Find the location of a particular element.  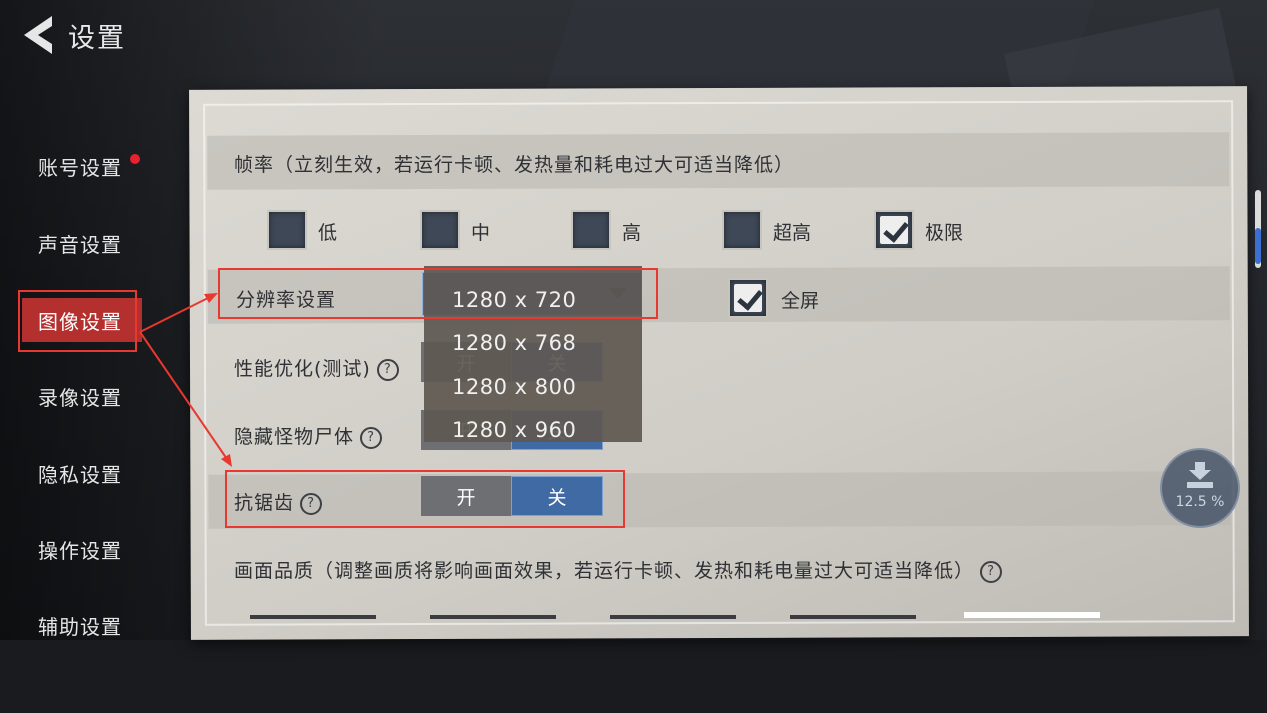

scrollbar is located at coordinates (1258, 229).